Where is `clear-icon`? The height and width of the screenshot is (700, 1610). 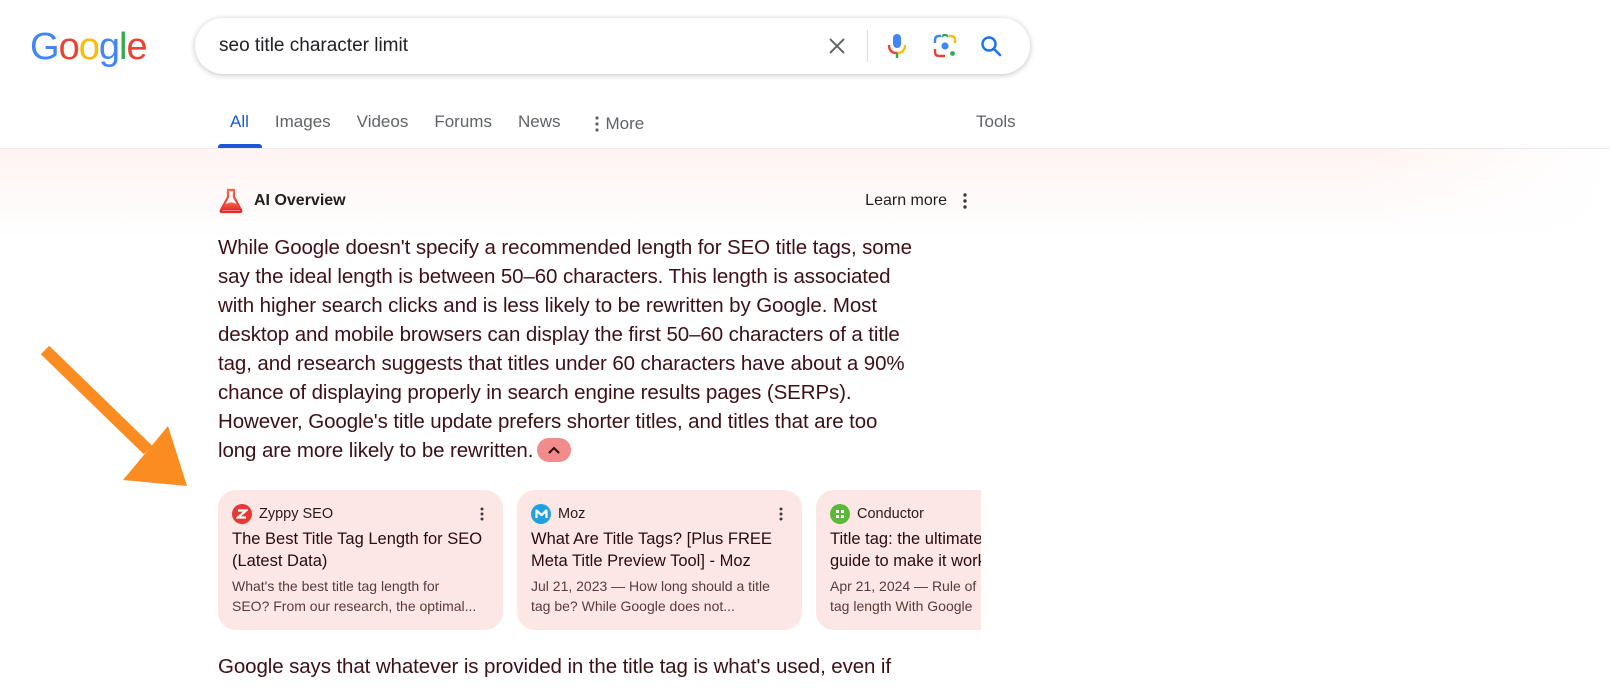 clear-icon is located at coordinates (837, 46).